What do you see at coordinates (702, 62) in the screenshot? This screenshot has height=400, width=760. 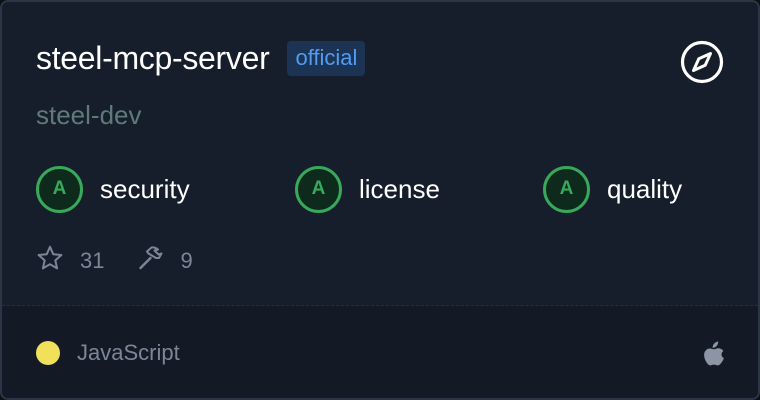 I see `compass-icon` at bounding box center [702, 62].